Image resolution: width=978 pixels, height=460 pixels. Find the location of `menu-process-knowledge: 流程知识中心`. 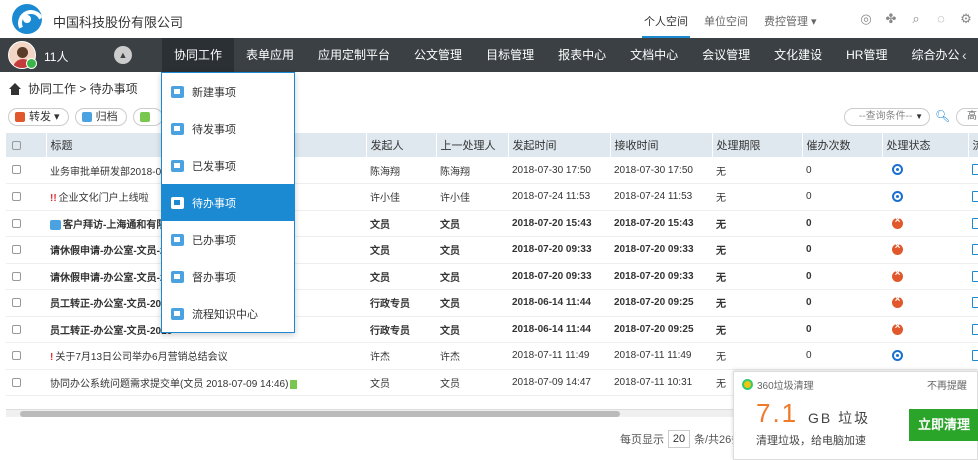

menu-process-knowledge: 流程知识中心 is located at coordinates (228, 313).